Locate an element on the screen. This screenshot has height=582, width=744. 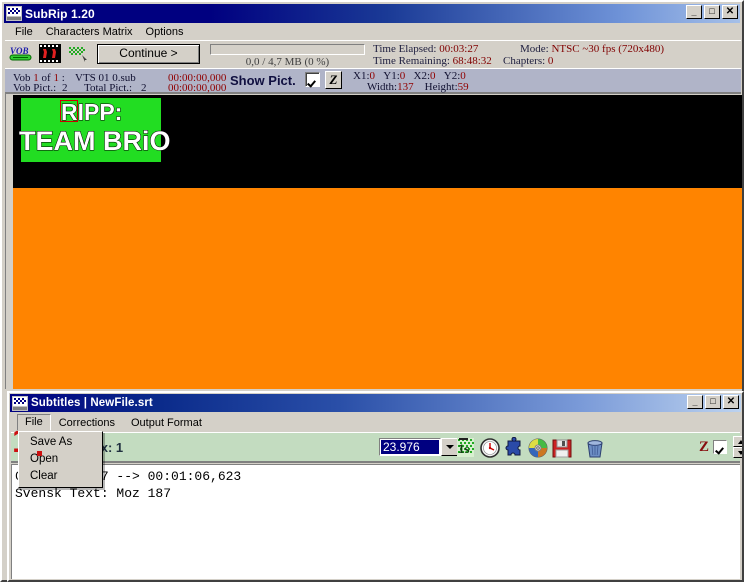
time-remaining-label: Time Remaining: is located at coordinates (411, 61).